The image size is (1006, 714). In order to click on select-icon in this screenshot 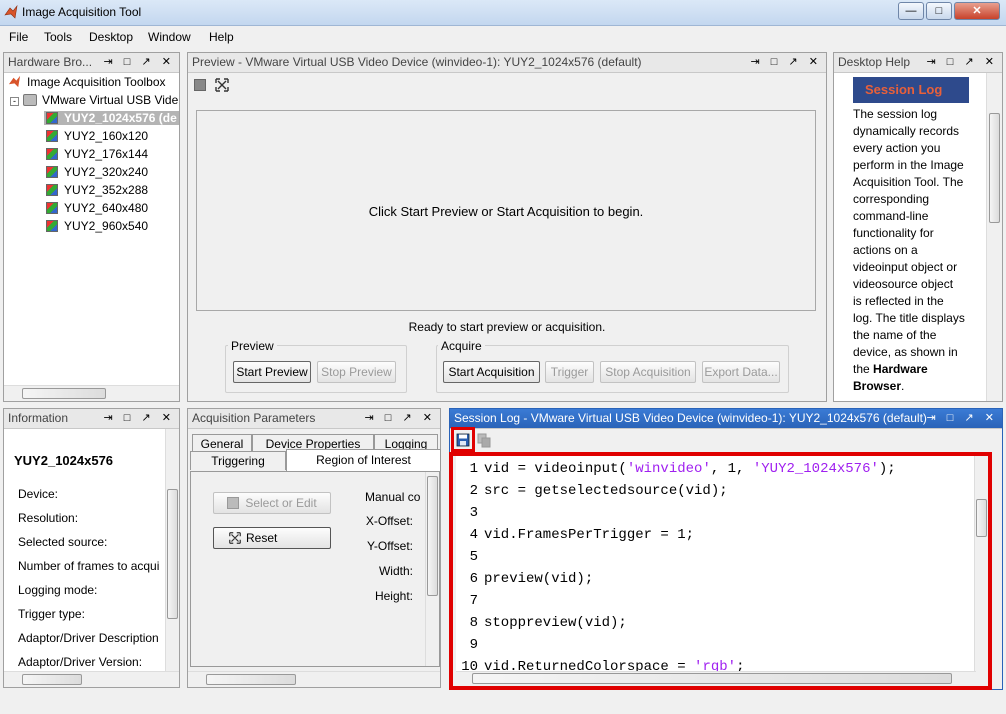, I will do `click(233, 503)`.